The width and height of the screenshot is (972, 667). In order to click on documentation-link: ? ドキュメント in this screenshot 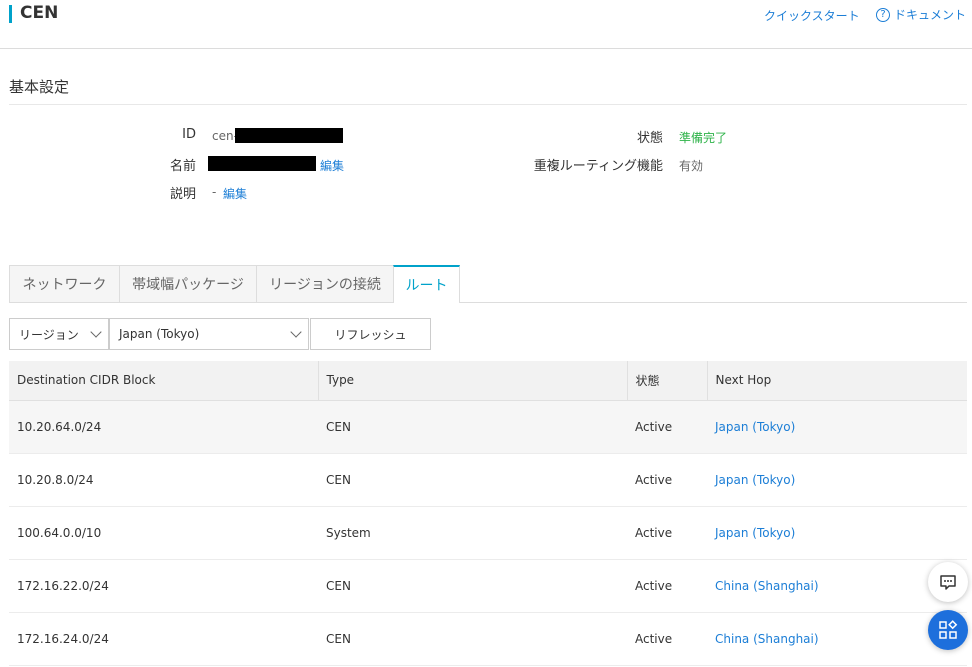, I will do `click(921, 14)`.